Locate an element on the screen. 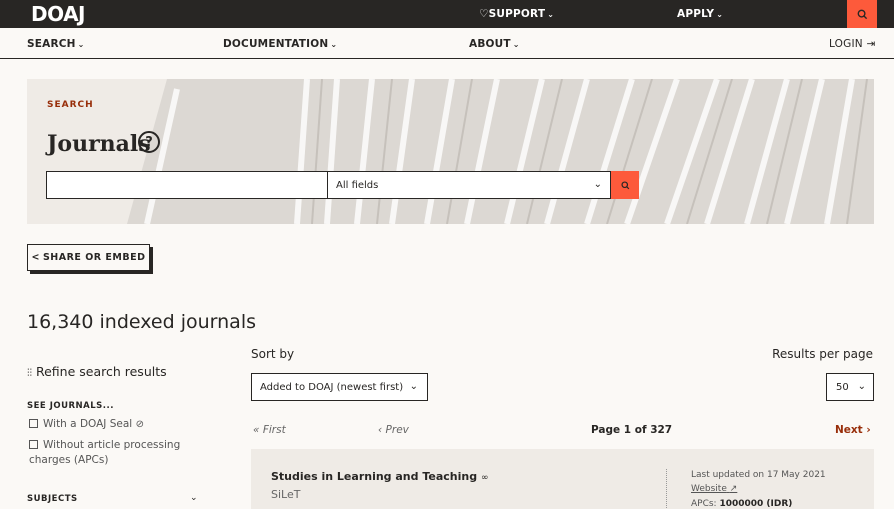 Image resolution: width=894 pixels, height=509 pixels. search-field-select: All fields ⌄ is located at coordinates (469, 185).